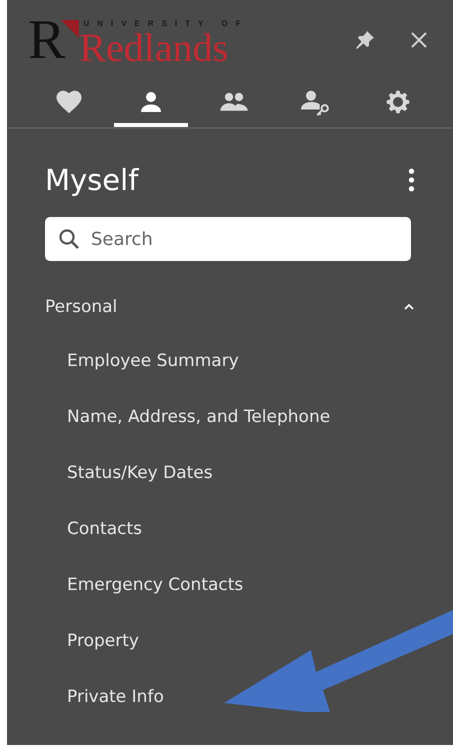 The width and height of the screenshot is (453, 751). What do you see at coordinates (140, 473) in the screenshot?
I see `menu-item: Status/Key Dates` at bounding box center [140, 473].